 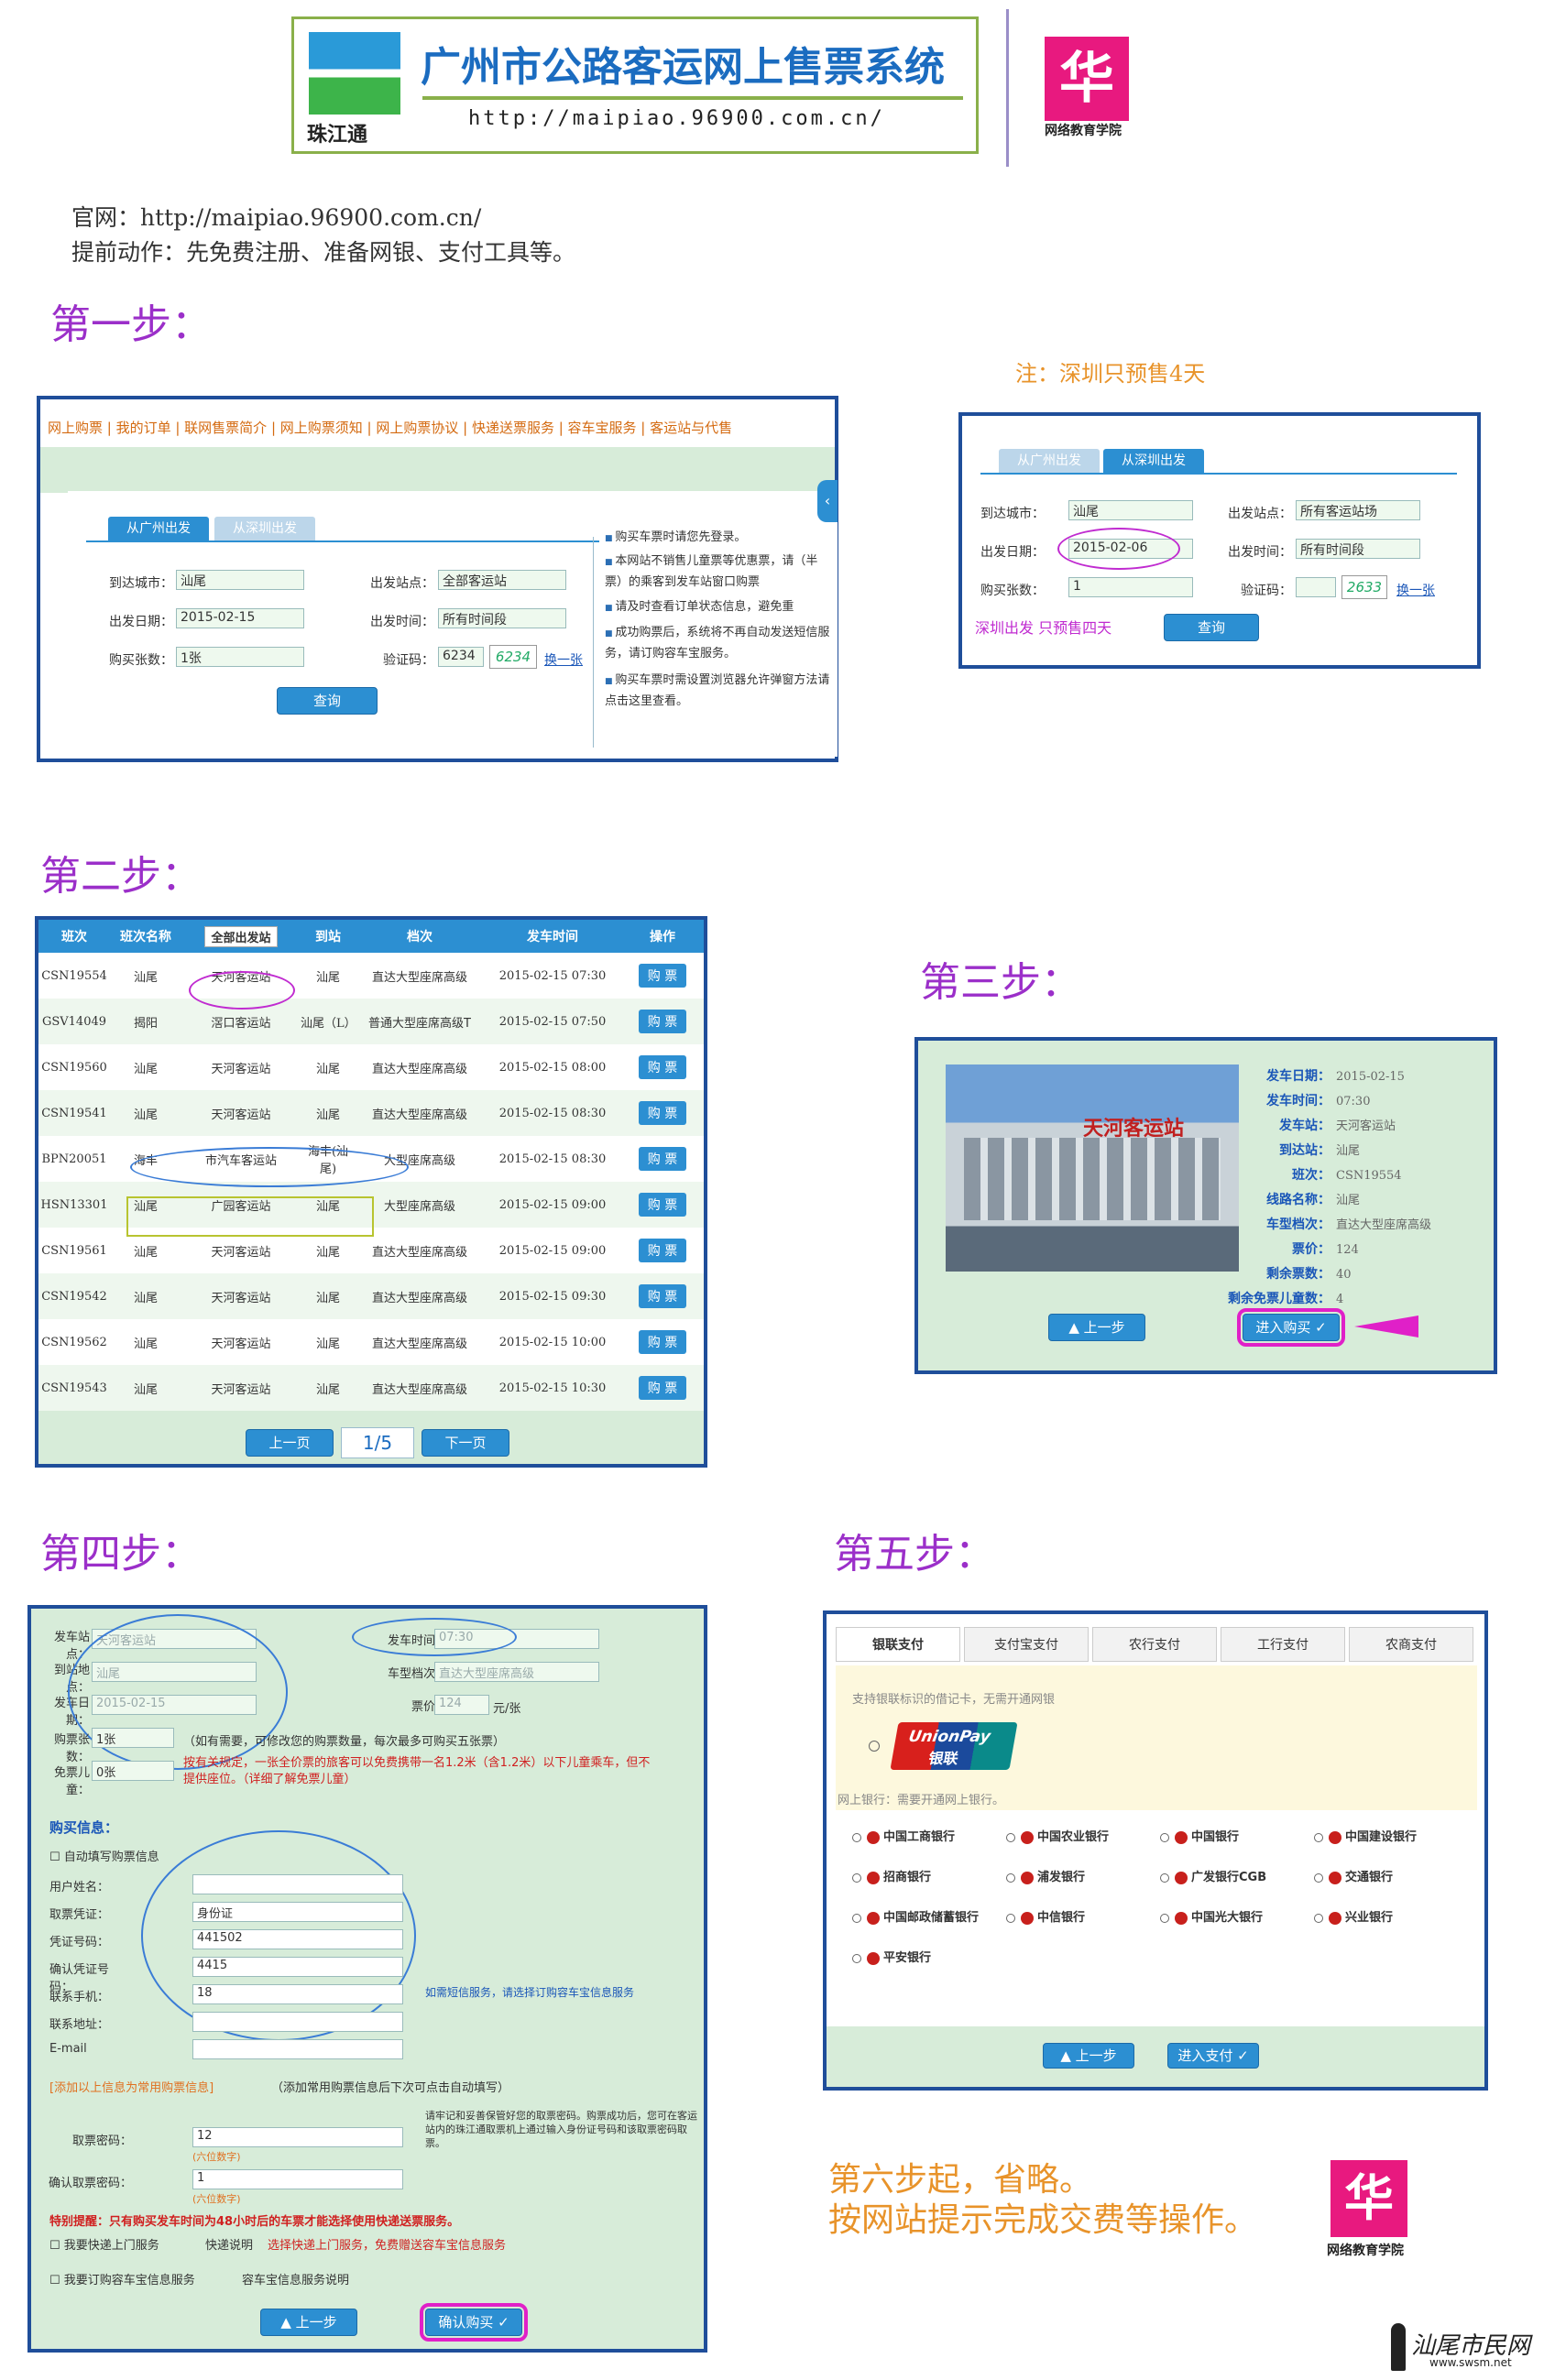 I want to click on col-header-station-filter: 全部出发站, so click(x=241, y=936).